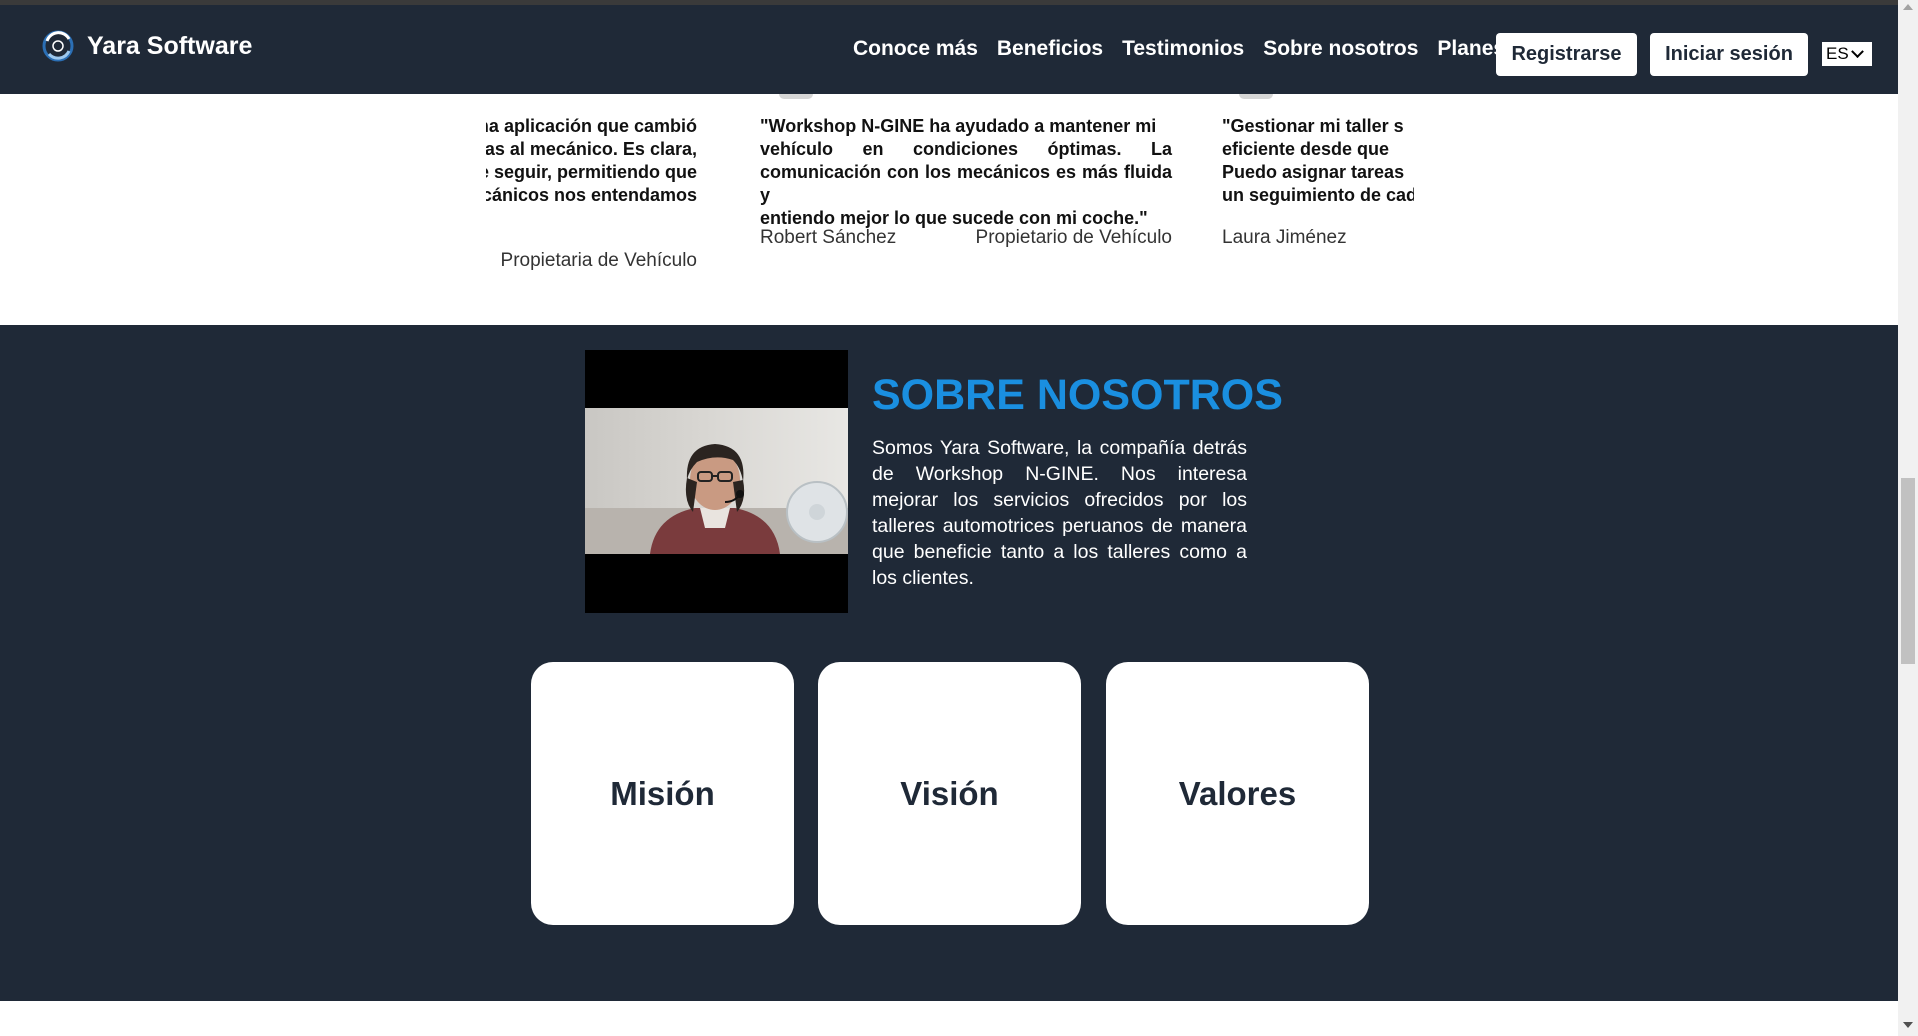 The width and height of the screenshot is (1918, 1036). I want to click on vision-card: Visión, so click(949, 793).